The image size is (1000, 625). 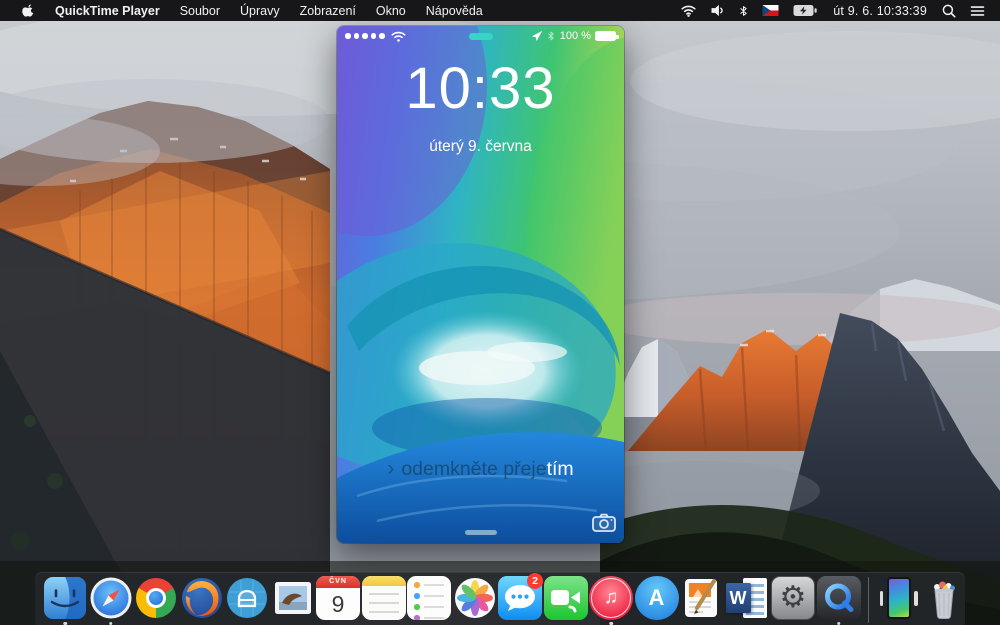 I want to click on facetime-icon, so click(x=565, y=598).